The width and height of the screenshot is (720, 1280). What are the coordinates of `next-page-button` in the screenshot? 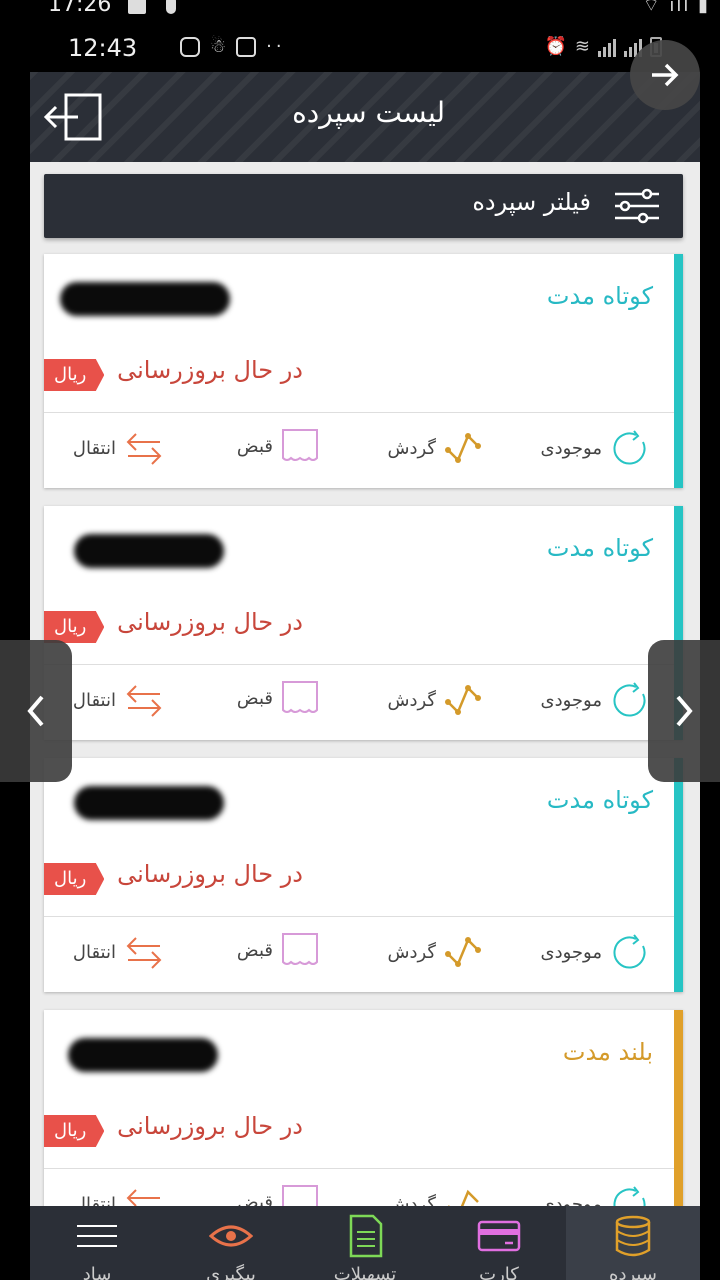 It's located at (684, 711).